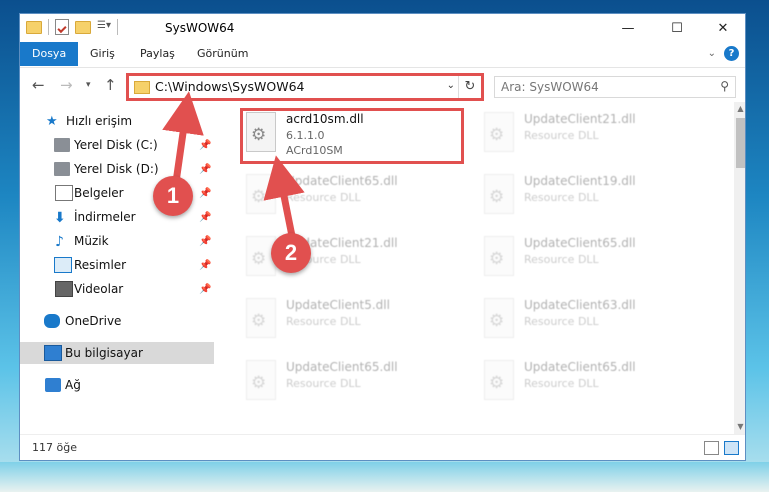 The width and height of the screenshot is (769, 492). What do you see at coordinates (64, 289) in the screenshot?
I see `video-icon` at bounding box center [64, 289].